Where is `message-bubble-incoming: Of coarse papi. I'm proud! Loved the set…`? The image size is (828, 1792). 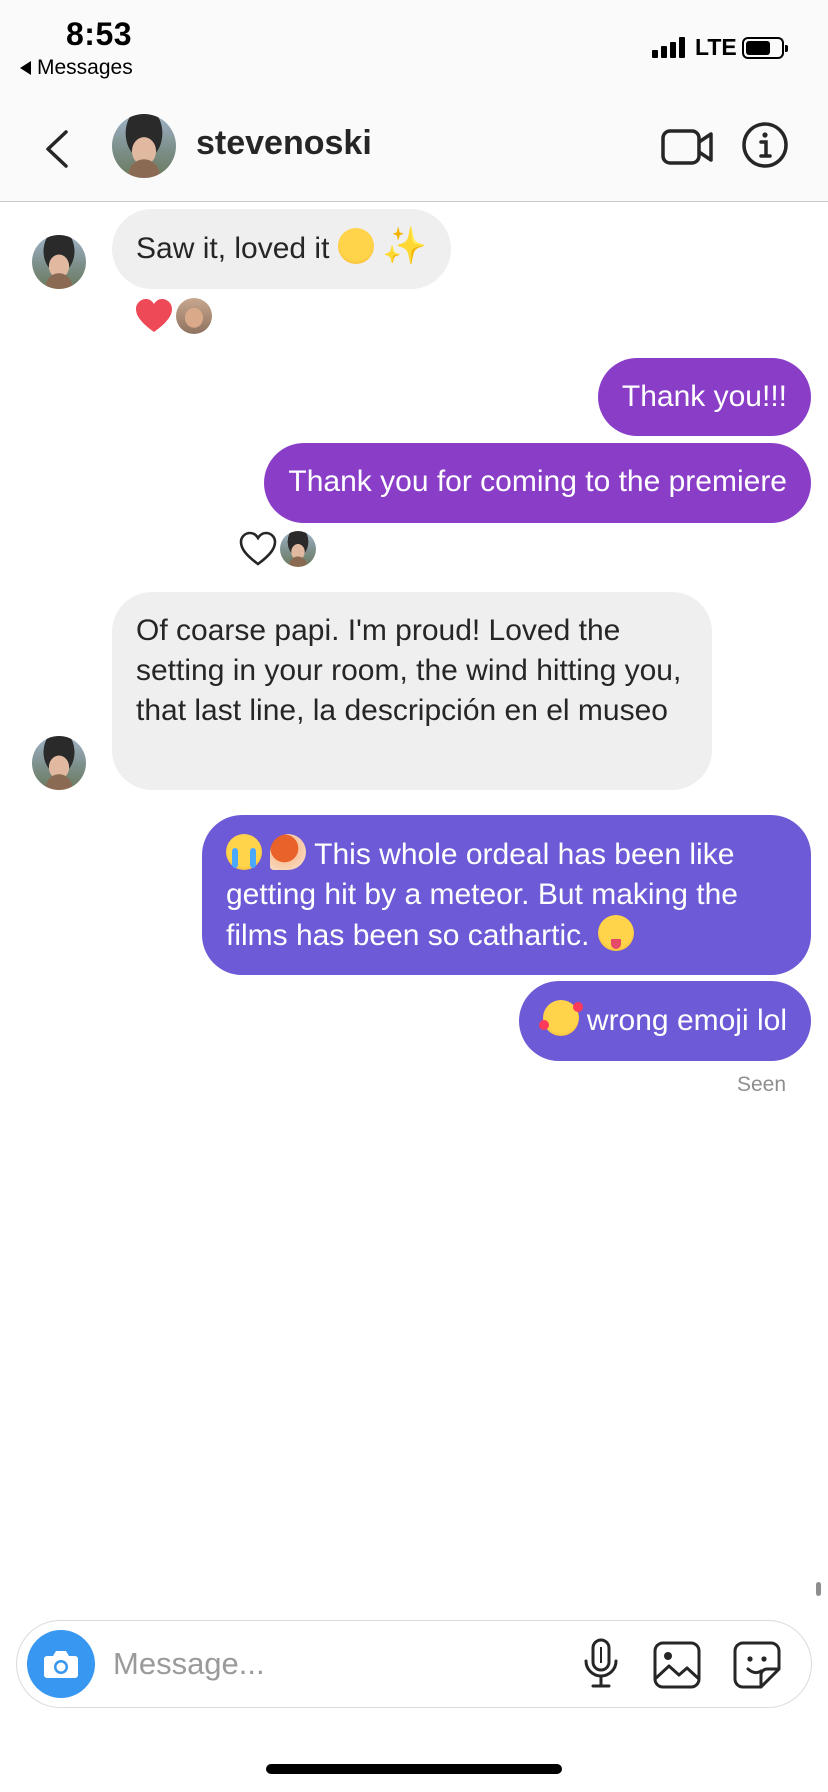 message-bubble-incoming: Of coarse papi. I'm proud! Loved the set… is located at coordinates (412, 691).